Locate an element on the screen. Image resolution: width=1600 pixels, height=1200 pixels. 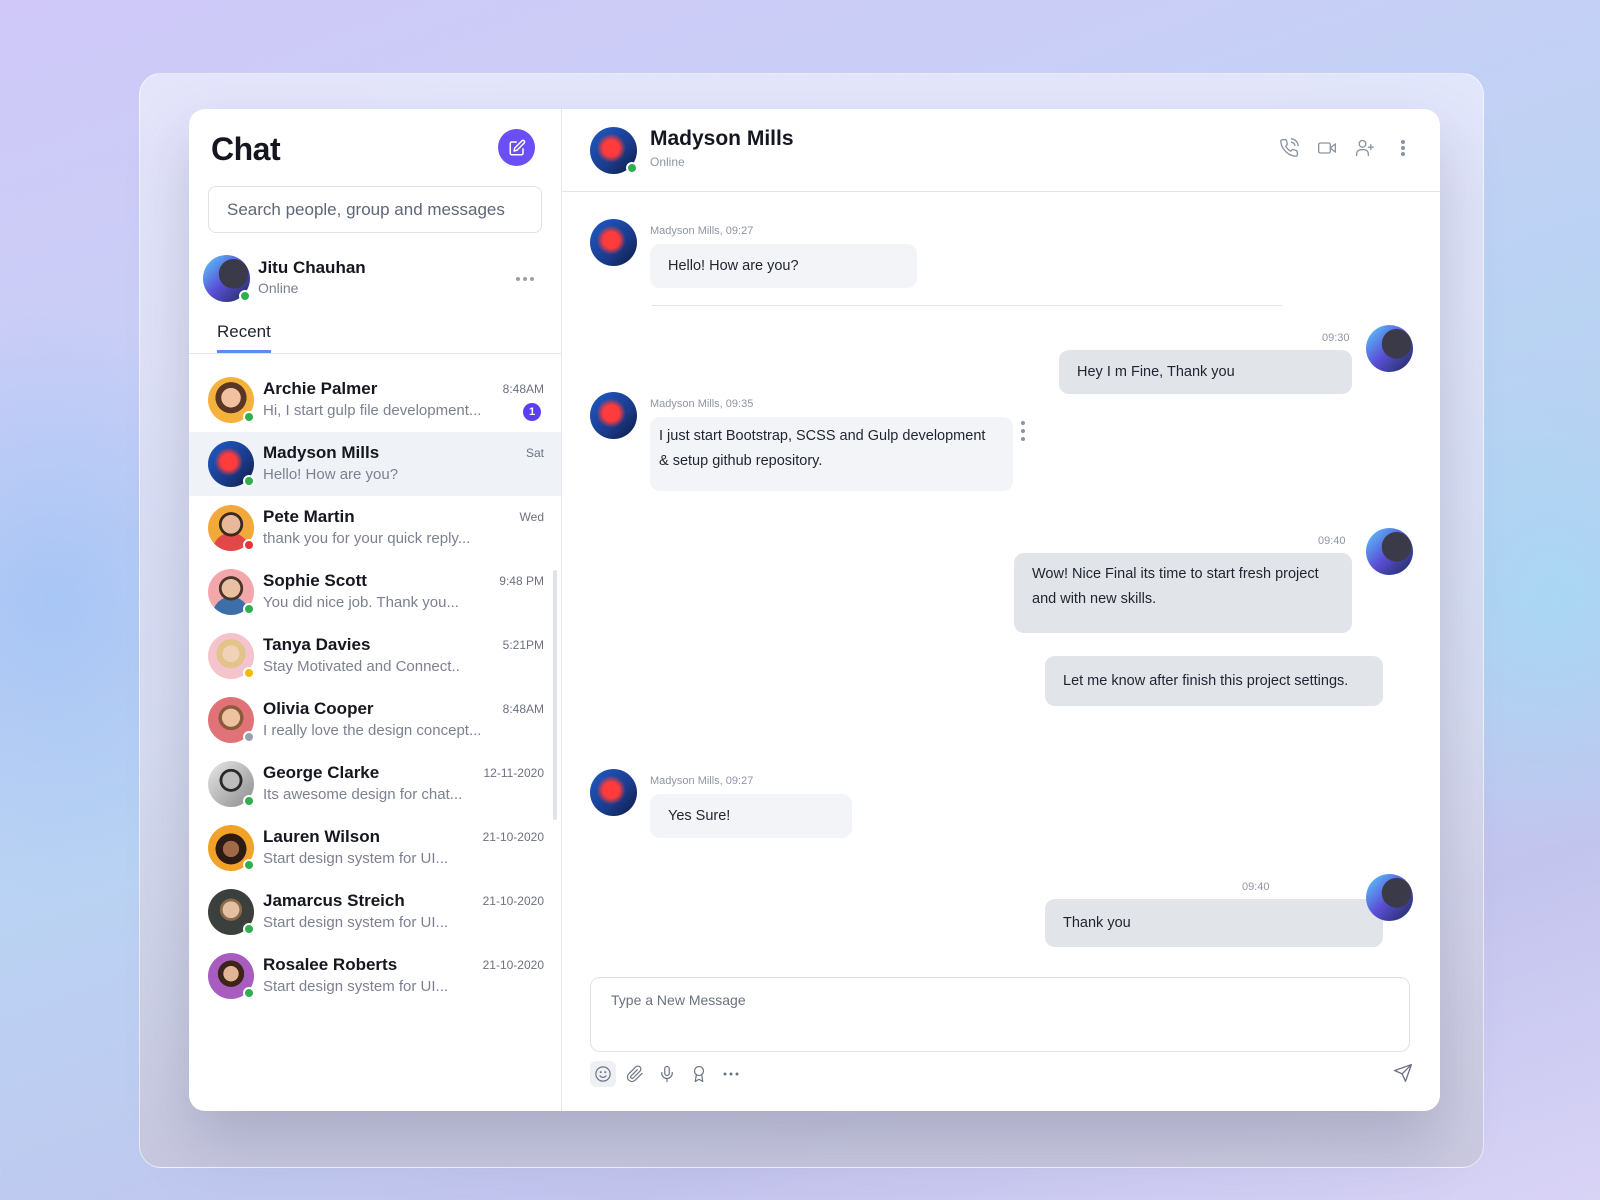
video-camera-icon is located at coordinates (1327, 148).